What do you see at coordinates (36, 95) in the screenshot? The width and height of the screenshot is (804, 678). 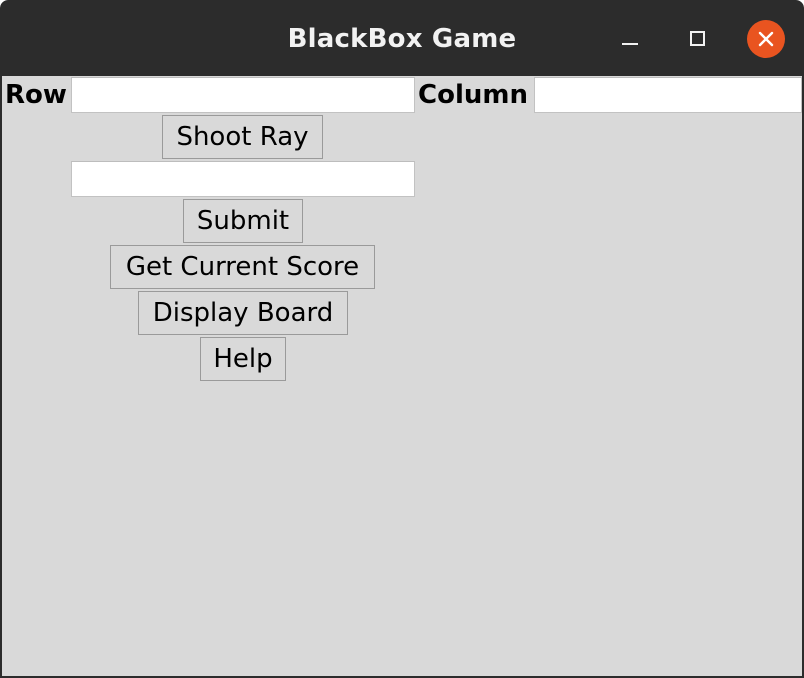 I see `row-label: Row` at bounding box center [36, 95].